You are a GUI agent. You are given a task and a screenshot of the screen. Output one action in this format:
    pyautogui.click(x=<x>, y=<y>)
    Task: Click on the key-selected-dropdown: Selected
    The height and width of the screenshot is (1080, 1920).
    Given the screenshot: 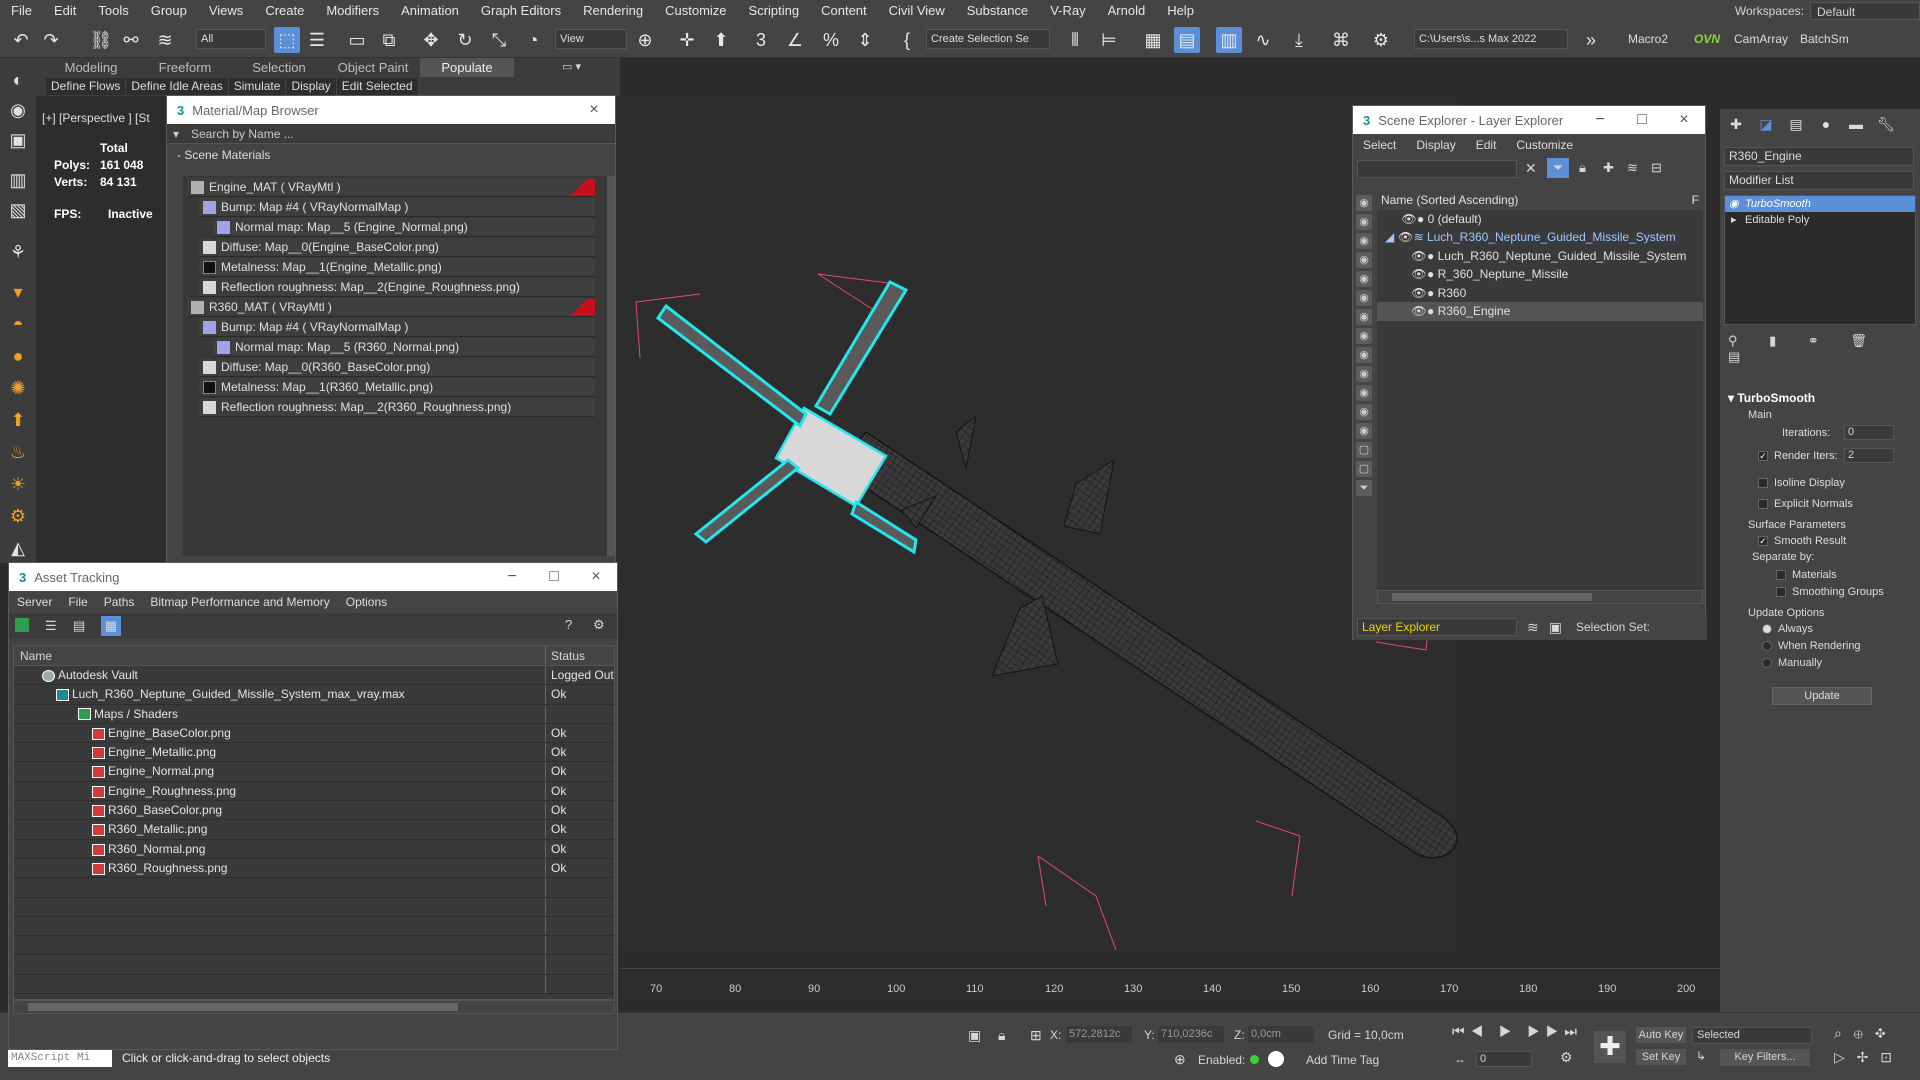 What is the action you would take?
    pyautogui.click(x=1752, y=1035)
    